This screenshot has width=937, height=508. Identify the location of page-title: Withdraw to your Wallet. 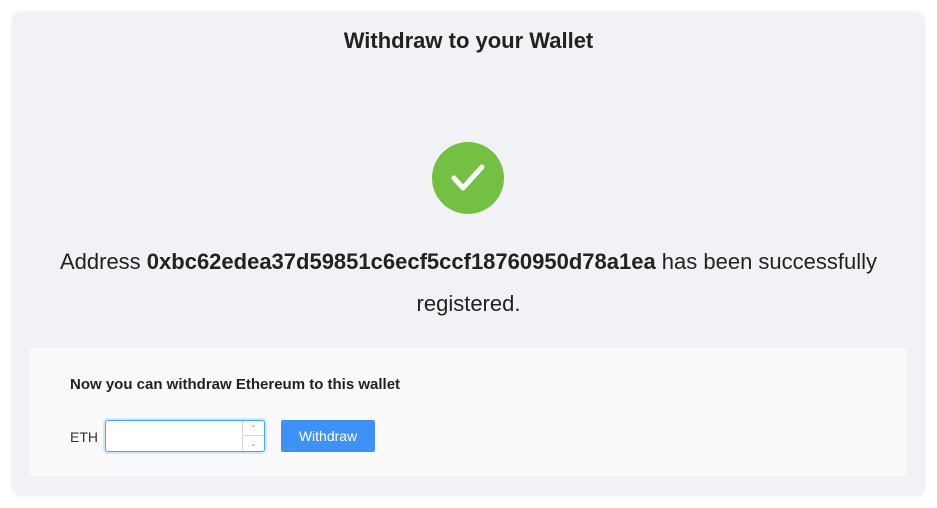
(468, 40).